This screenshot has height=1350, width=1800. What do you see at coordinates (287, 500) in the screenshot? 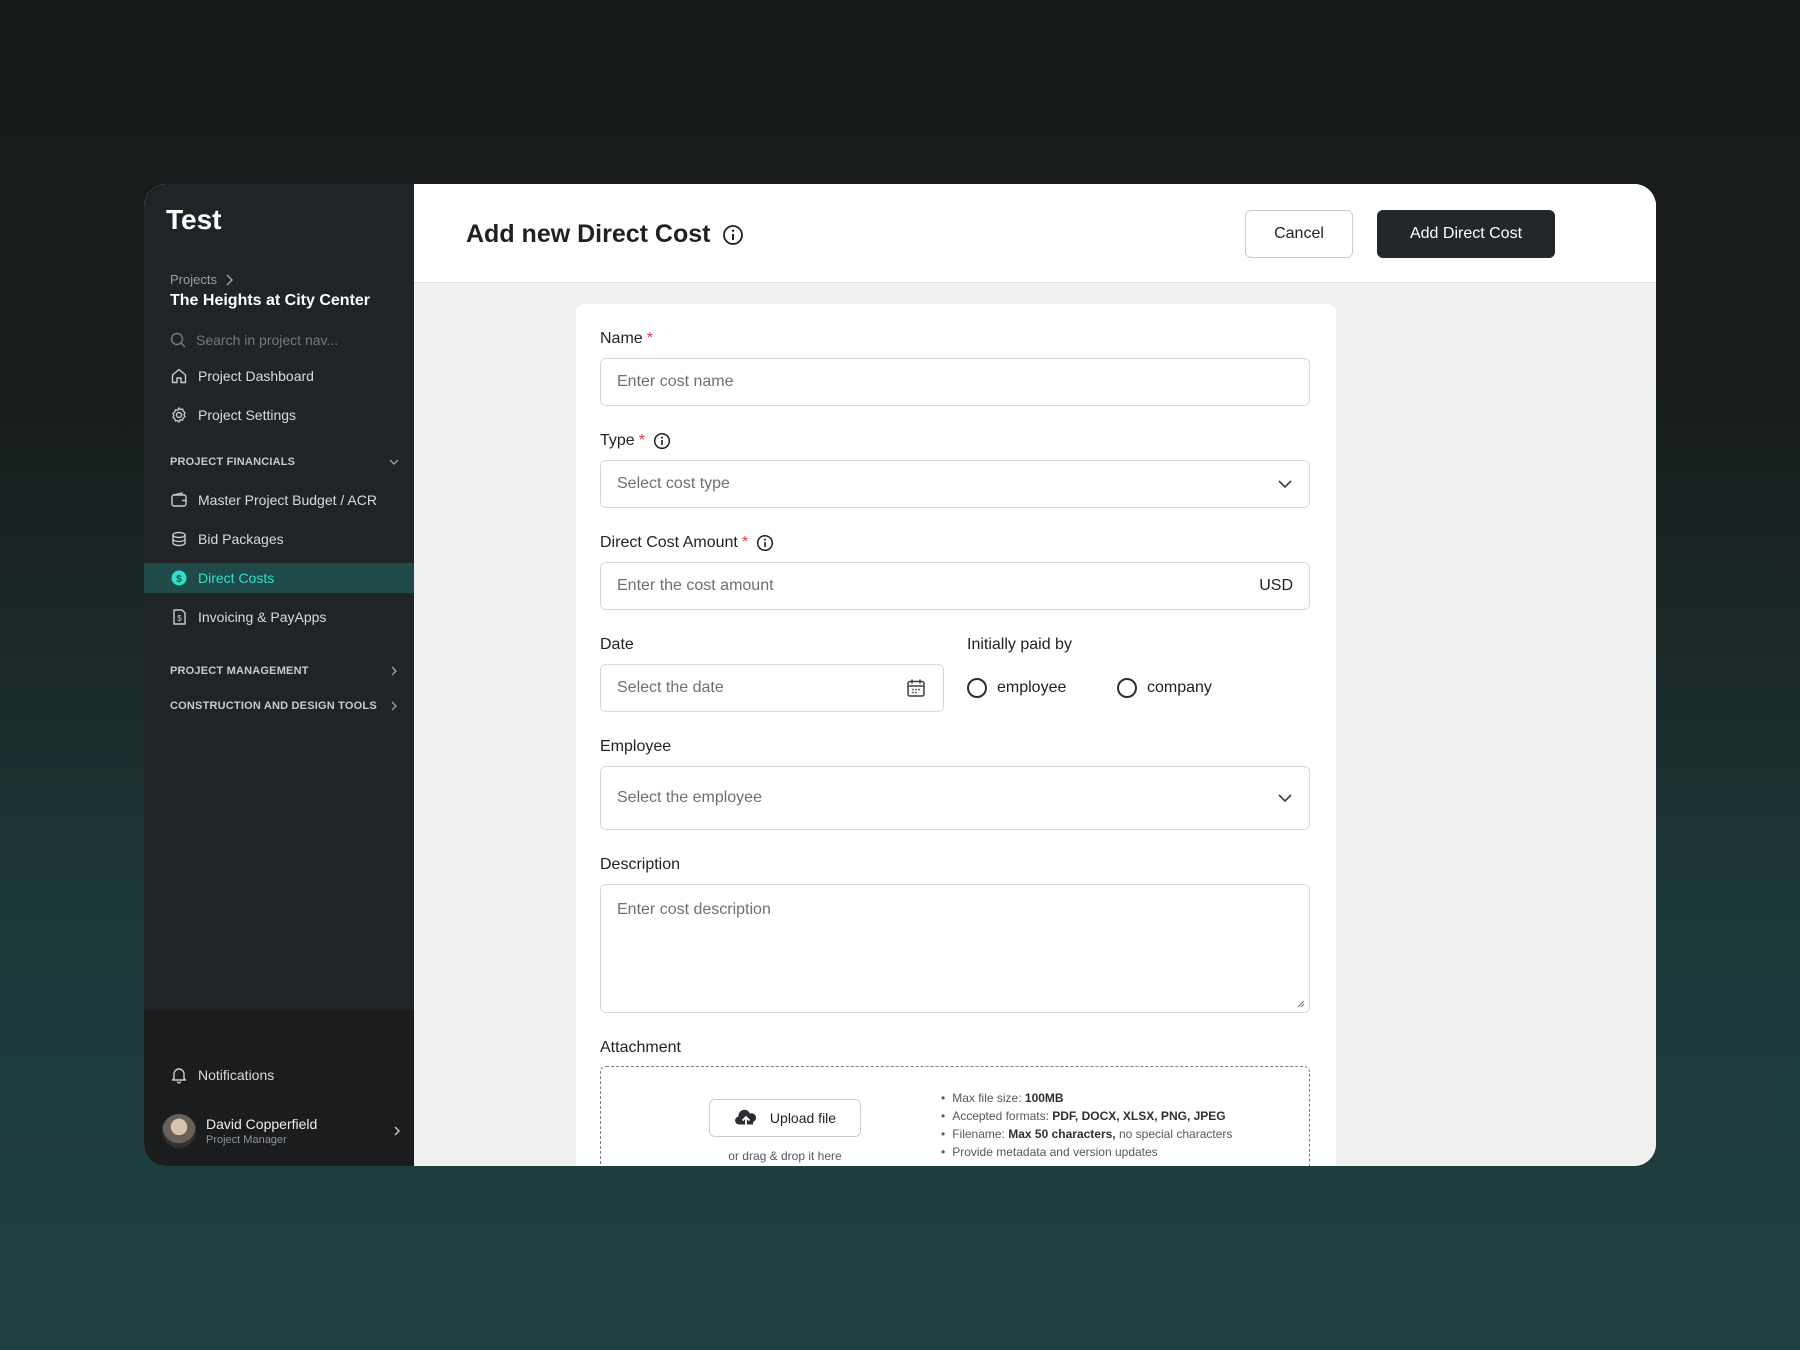
I see `sidebar-item-label: Master Project Budget / ACR` at bounding box center [287, 500].